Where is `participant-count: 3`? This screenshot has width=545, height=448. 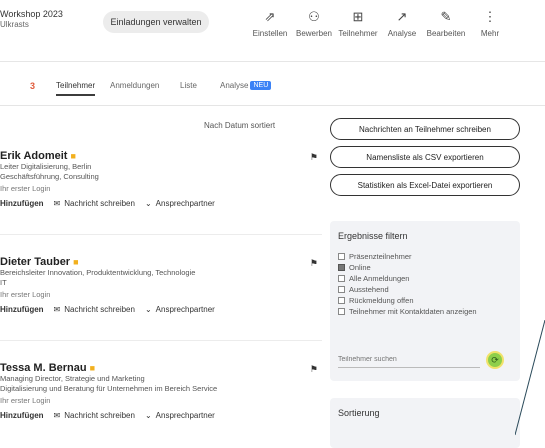
participant-count: 3 is located at coordinates (33, 86).